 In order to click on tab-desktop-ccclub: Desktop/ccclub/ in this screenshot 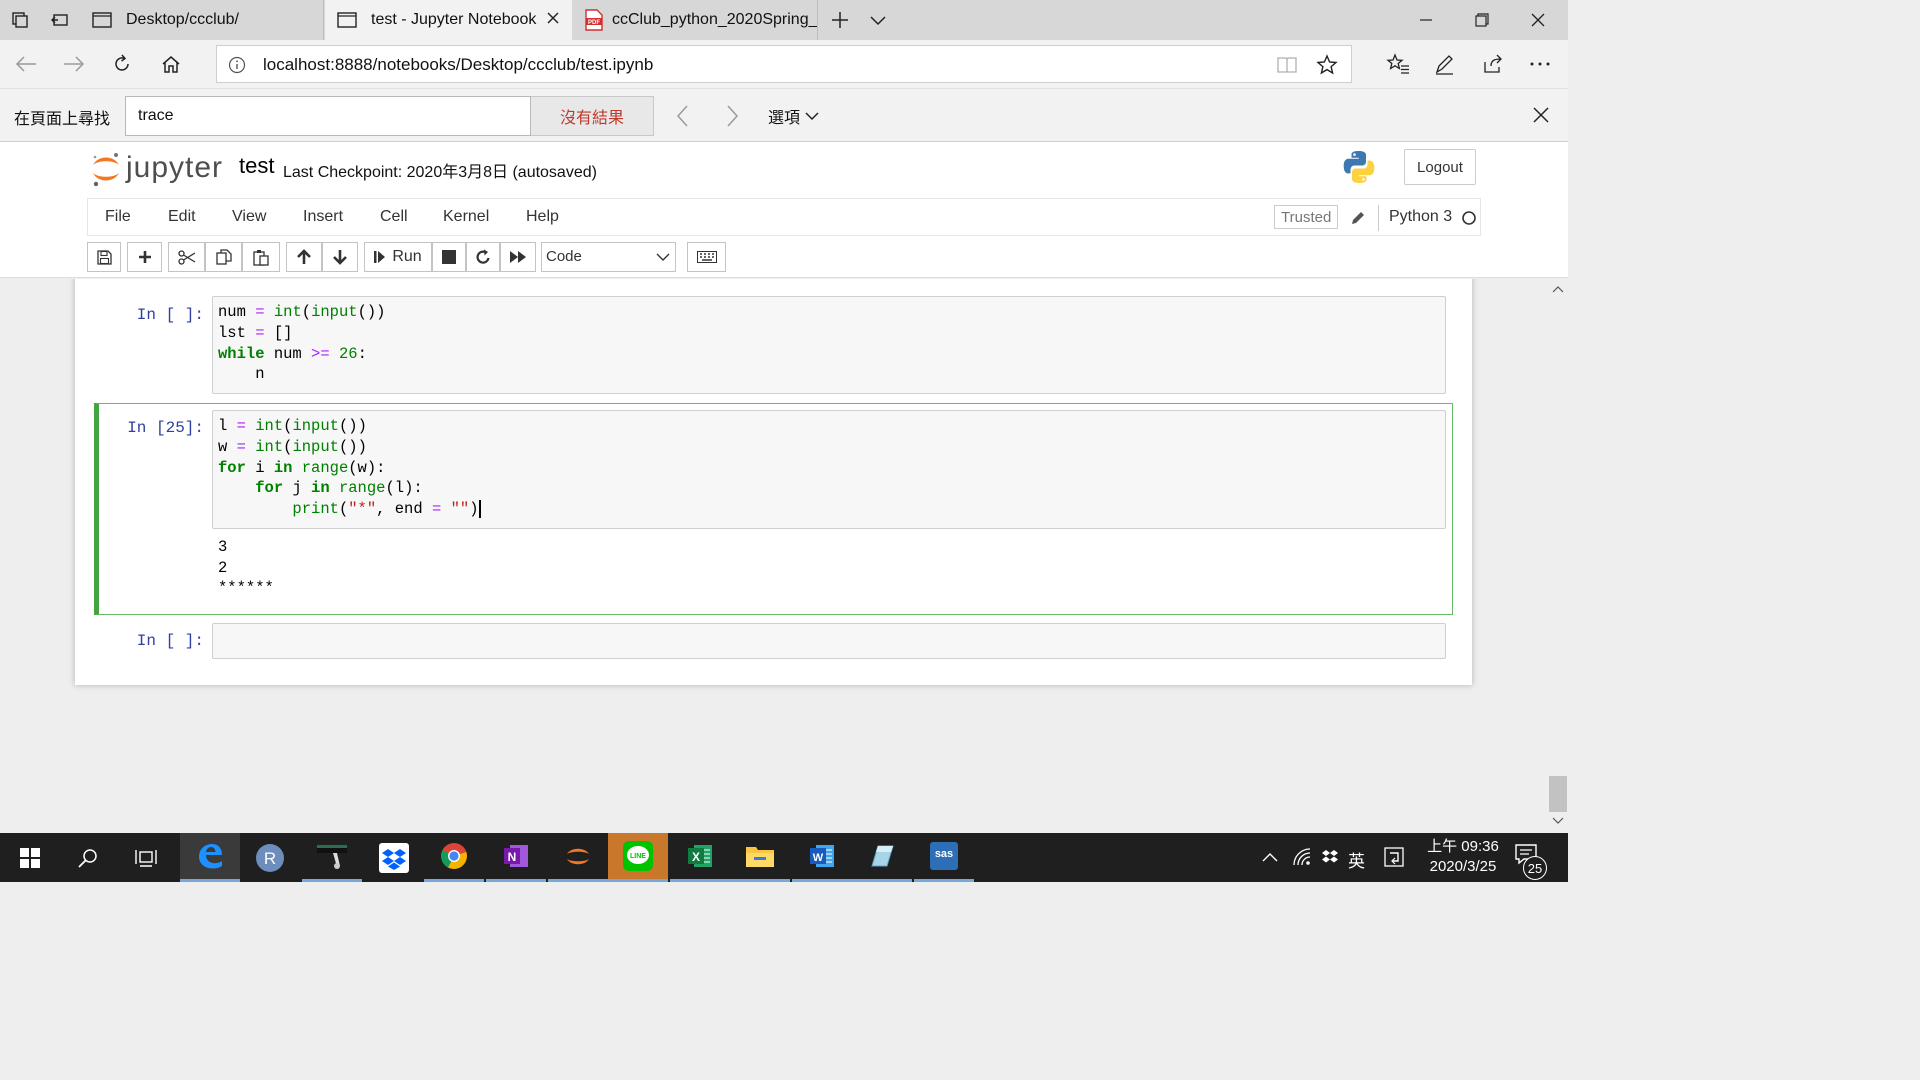, I will do `click(202, 20)`.